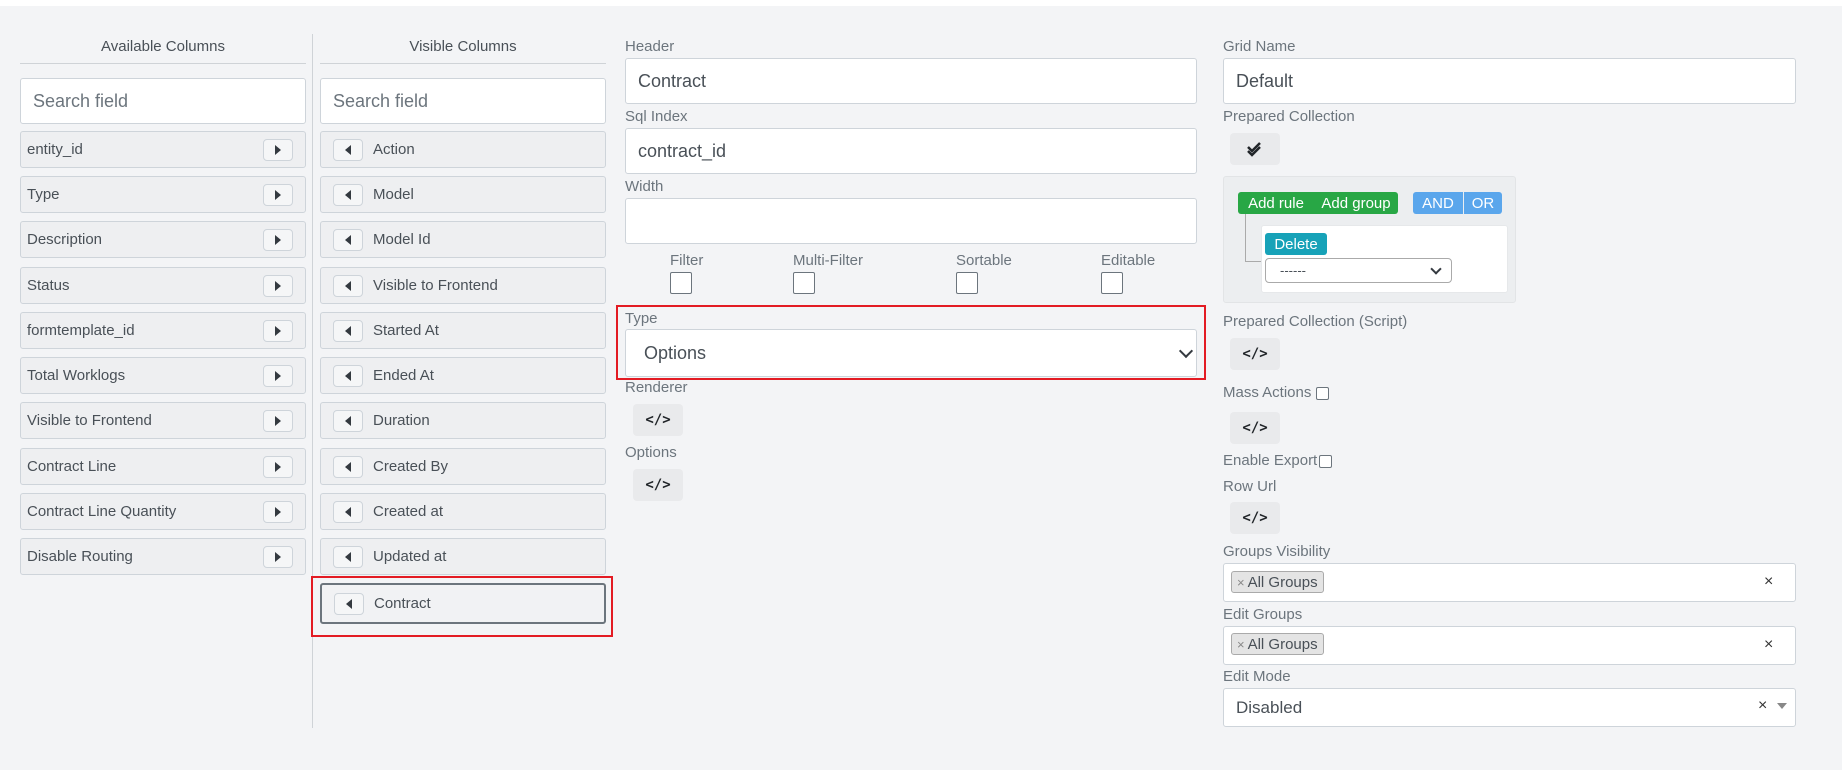 Image resolution: width=1842 pixels, height=777 pixels. I want to click on multi-filter-label: Multi-Filter, so click(828, 260).